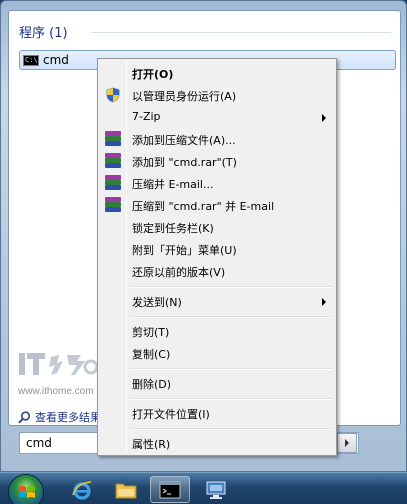 The height and width of the screenshot is (504, 407). I want to click on menu-item-label: 添加到 "cmd.rar"(T), so click(184, 162).